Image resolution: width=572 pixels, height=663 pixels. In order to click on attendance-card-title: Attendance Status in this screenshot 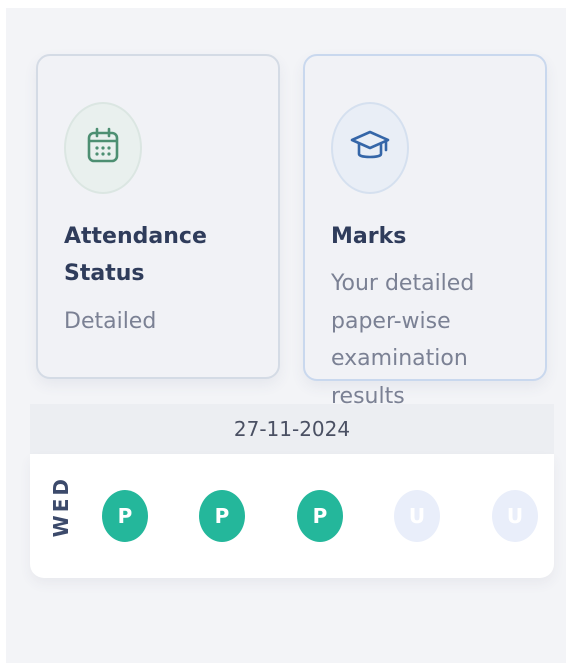, I will do `click(164, 255)`.